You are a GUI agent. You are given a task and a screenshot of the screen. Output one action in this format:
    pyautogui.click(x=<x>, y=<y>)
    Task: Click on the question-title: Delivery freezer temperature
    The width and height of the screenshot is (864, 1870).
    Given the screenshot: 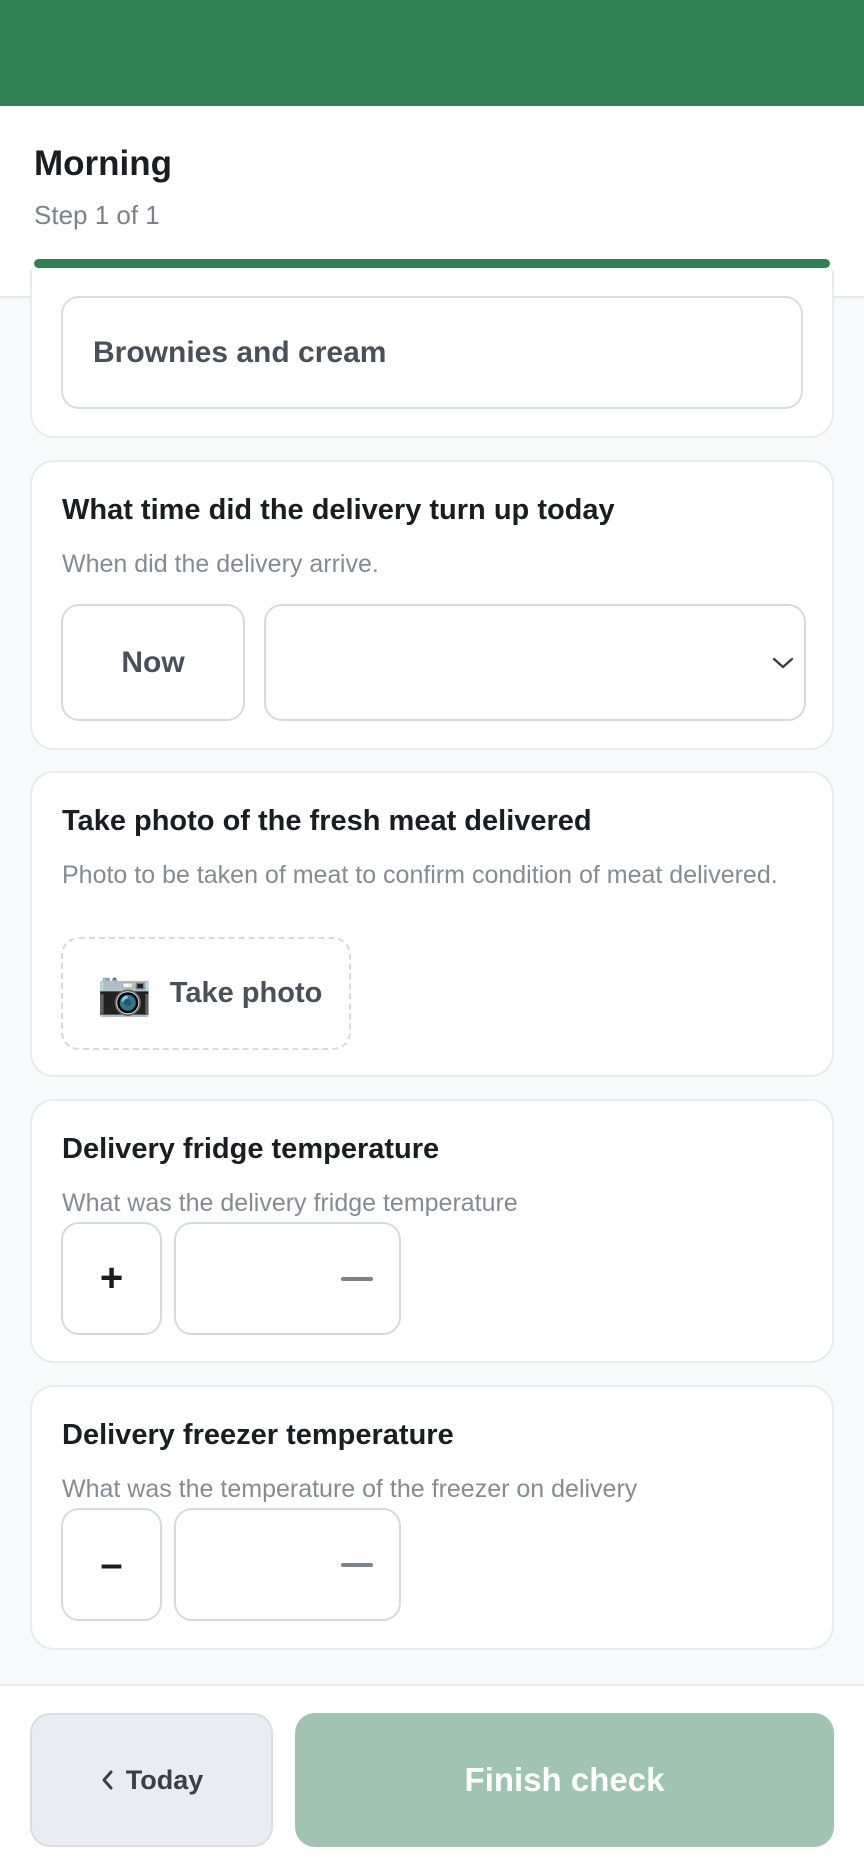 What is the action you would take?
    pyautogui.click(x=258, y=1435)
    